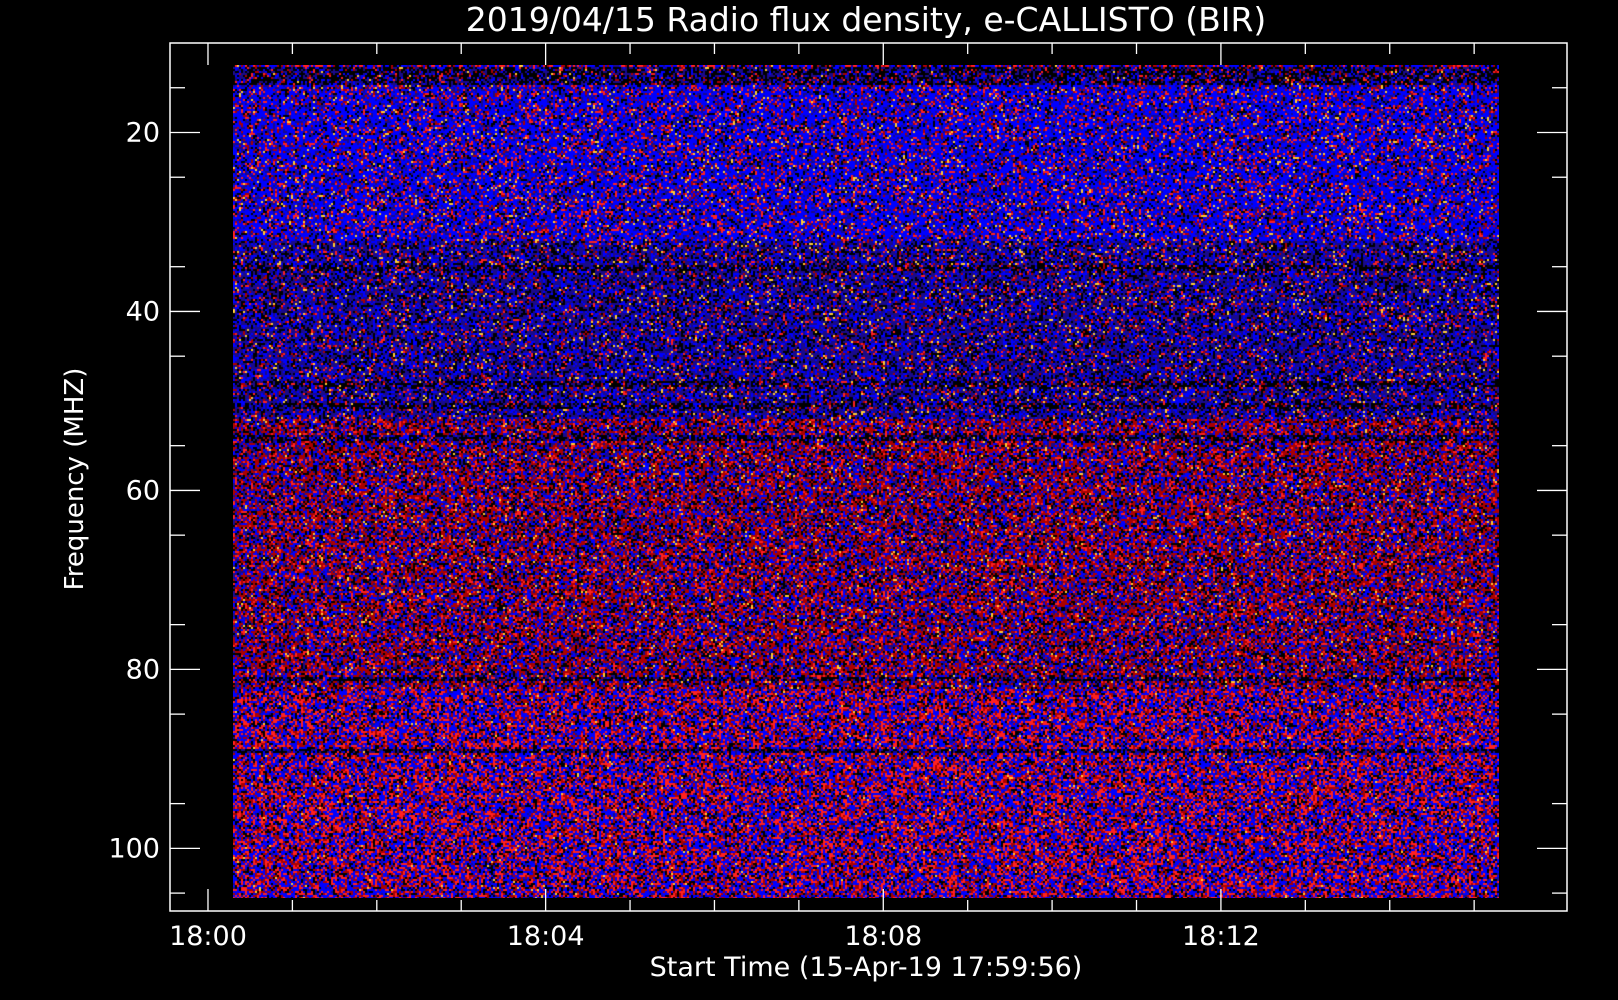 Image resolution: width=1618 pixels, height=1000 pixels. What do you see at coordinates (143, 132) in the screenshot?
I see `y-tick-label: 20` at bounding box center [143, 132].